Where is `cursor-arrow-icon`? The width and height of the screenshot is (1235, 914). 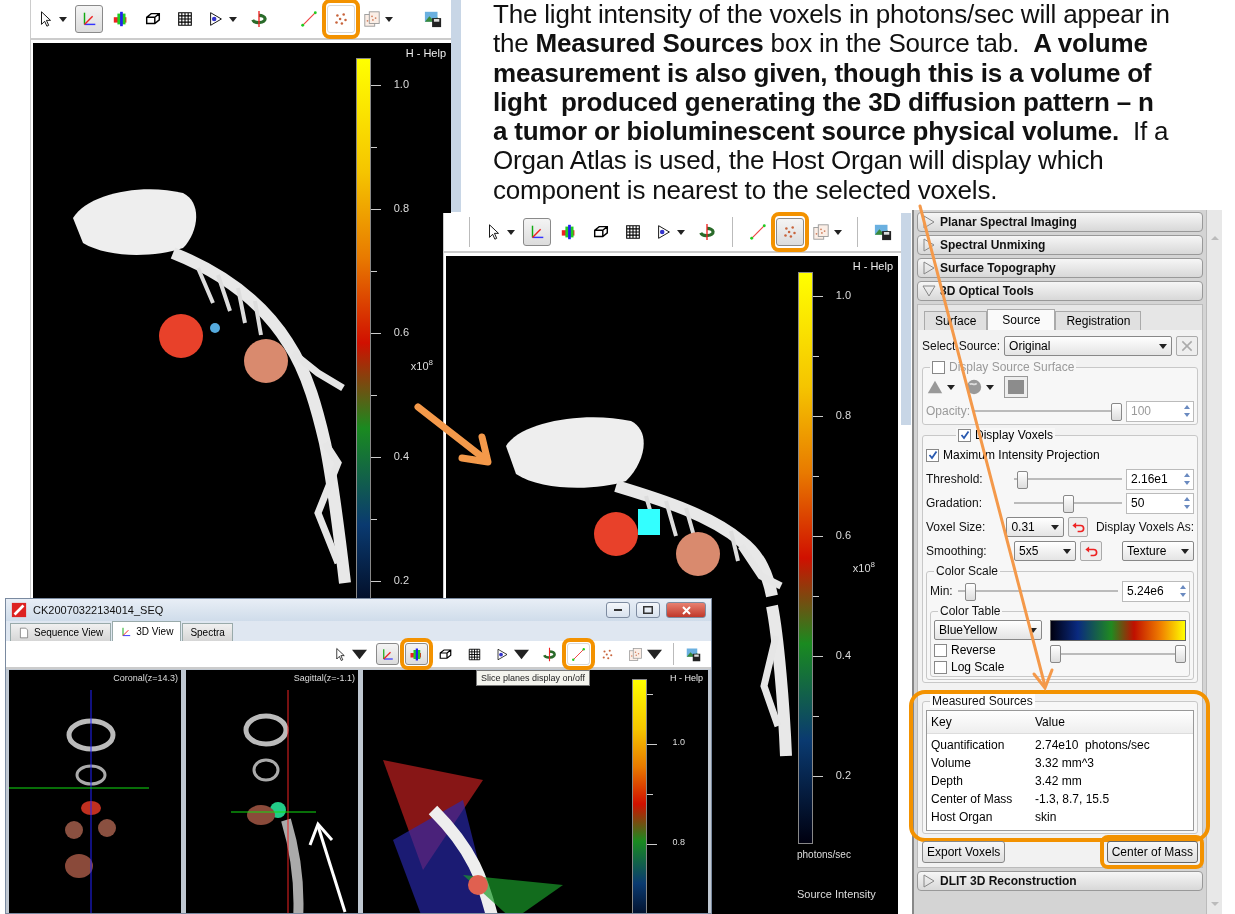
cursor-arrow-icon is located at coordinates (340, 654).